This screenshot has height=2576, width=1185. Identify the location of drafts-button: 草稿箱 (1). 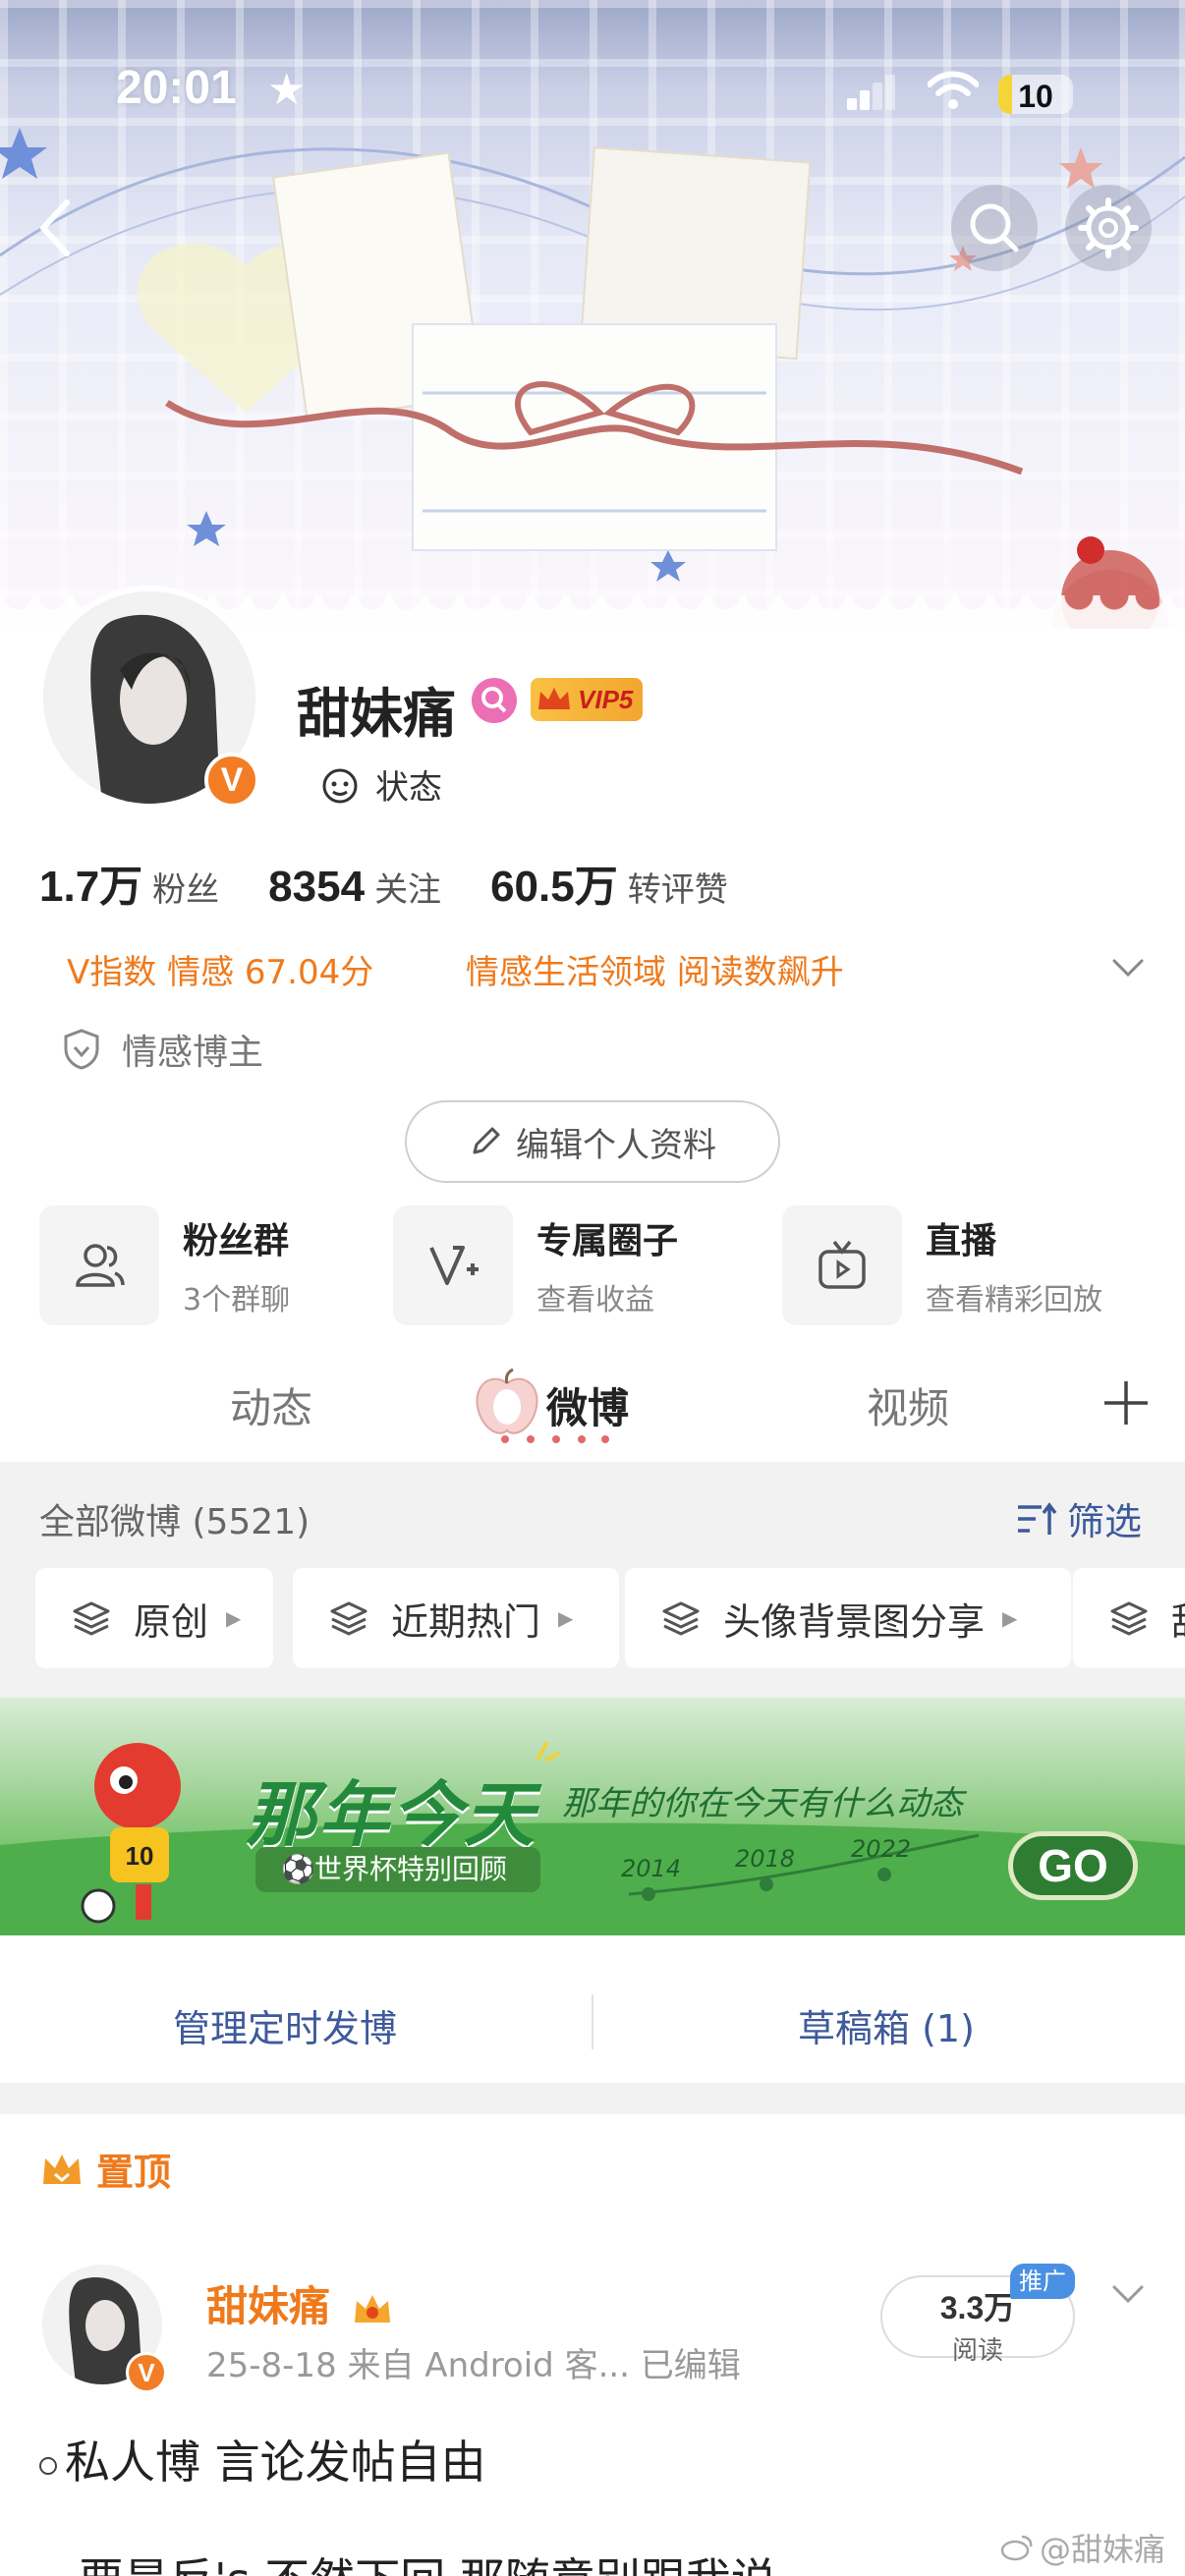
(887, 2025).